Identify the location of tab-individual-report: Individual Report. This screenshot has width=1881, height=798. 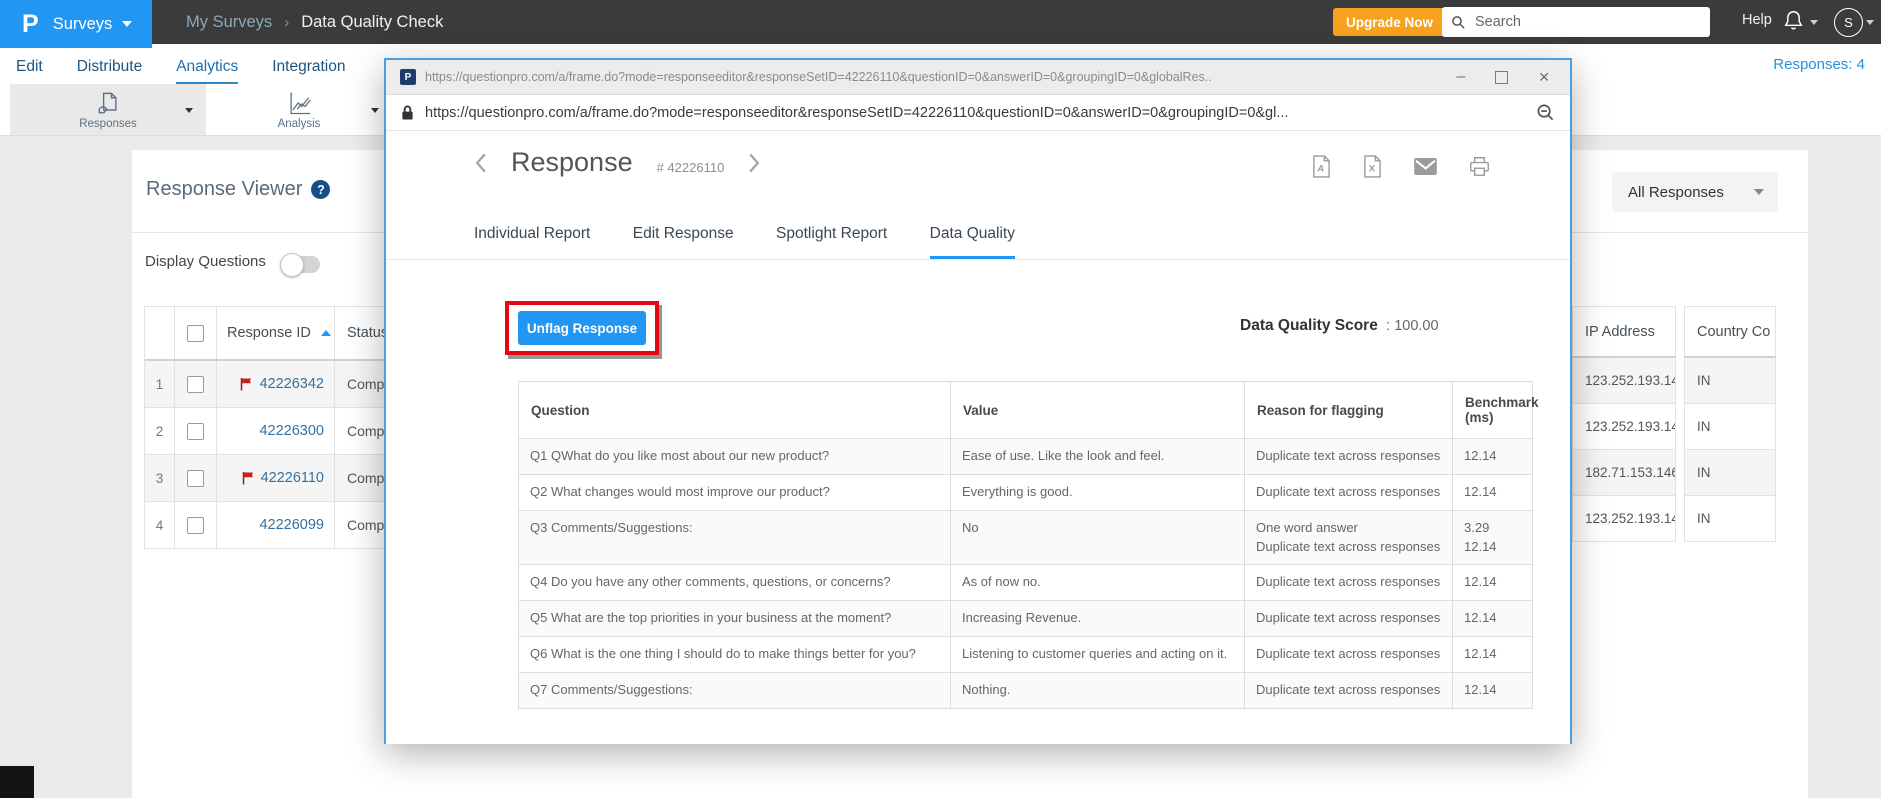
(532, 240).